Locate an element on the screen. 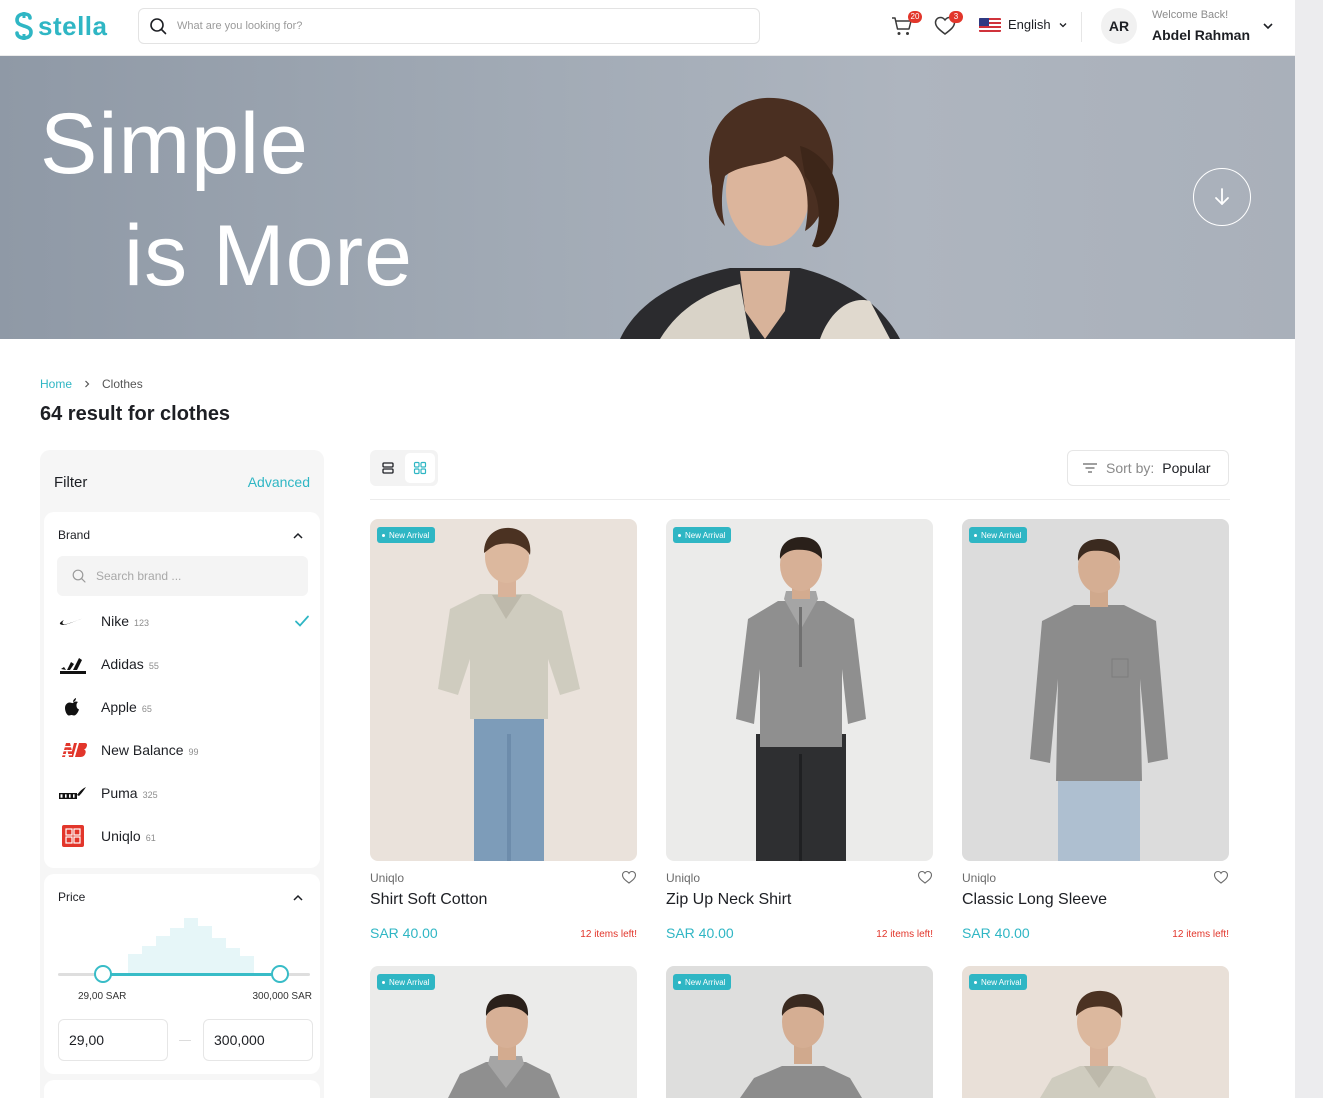 The image size is (1323, 1098). price-min-input is located at coordinates (113, 1040).